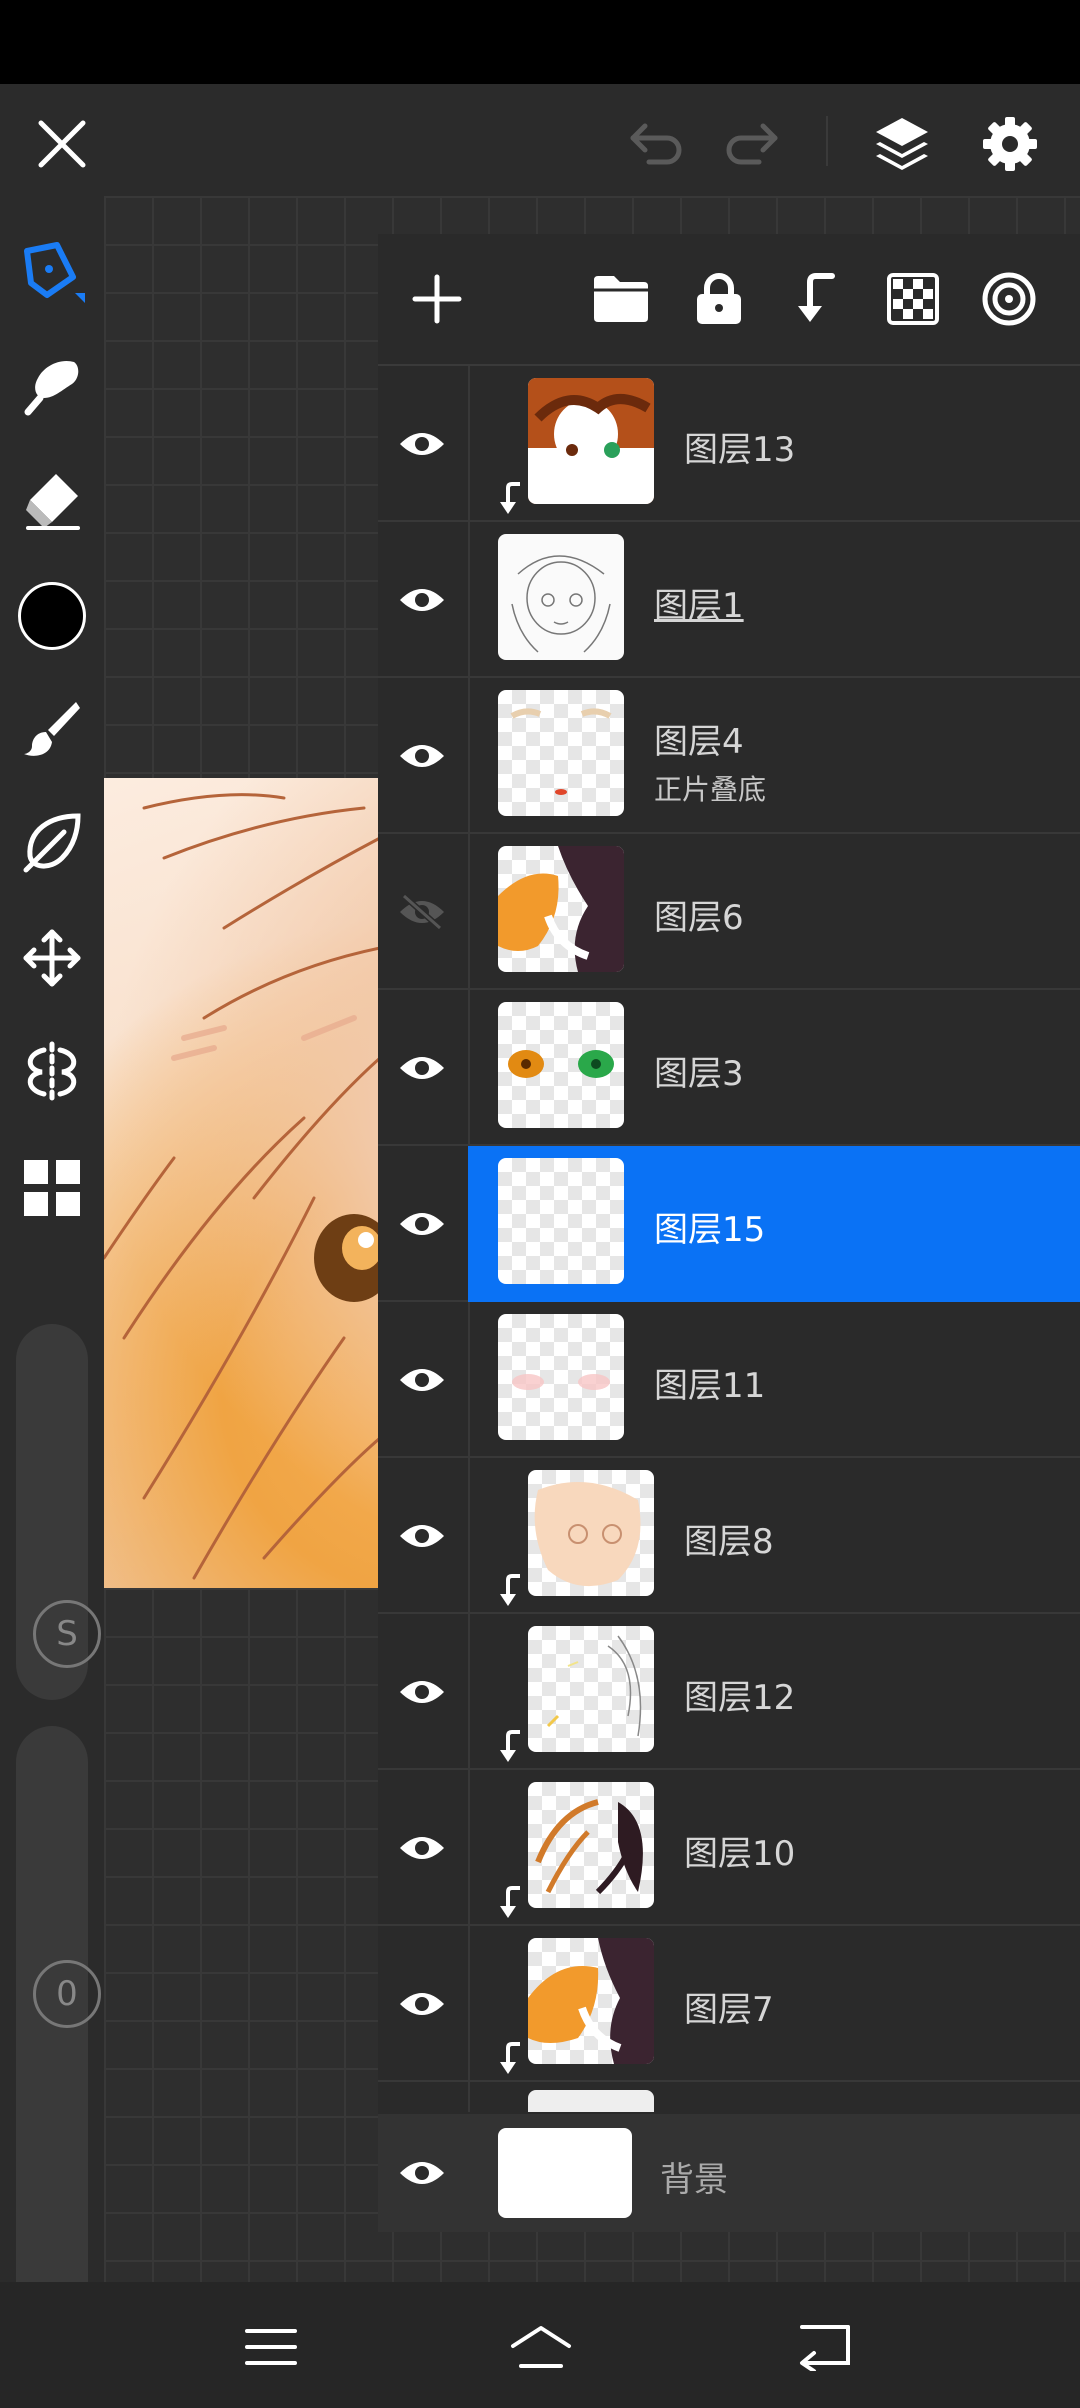 The image size is (1080, 2408). I want to click on back-button, so click(825, 2347).